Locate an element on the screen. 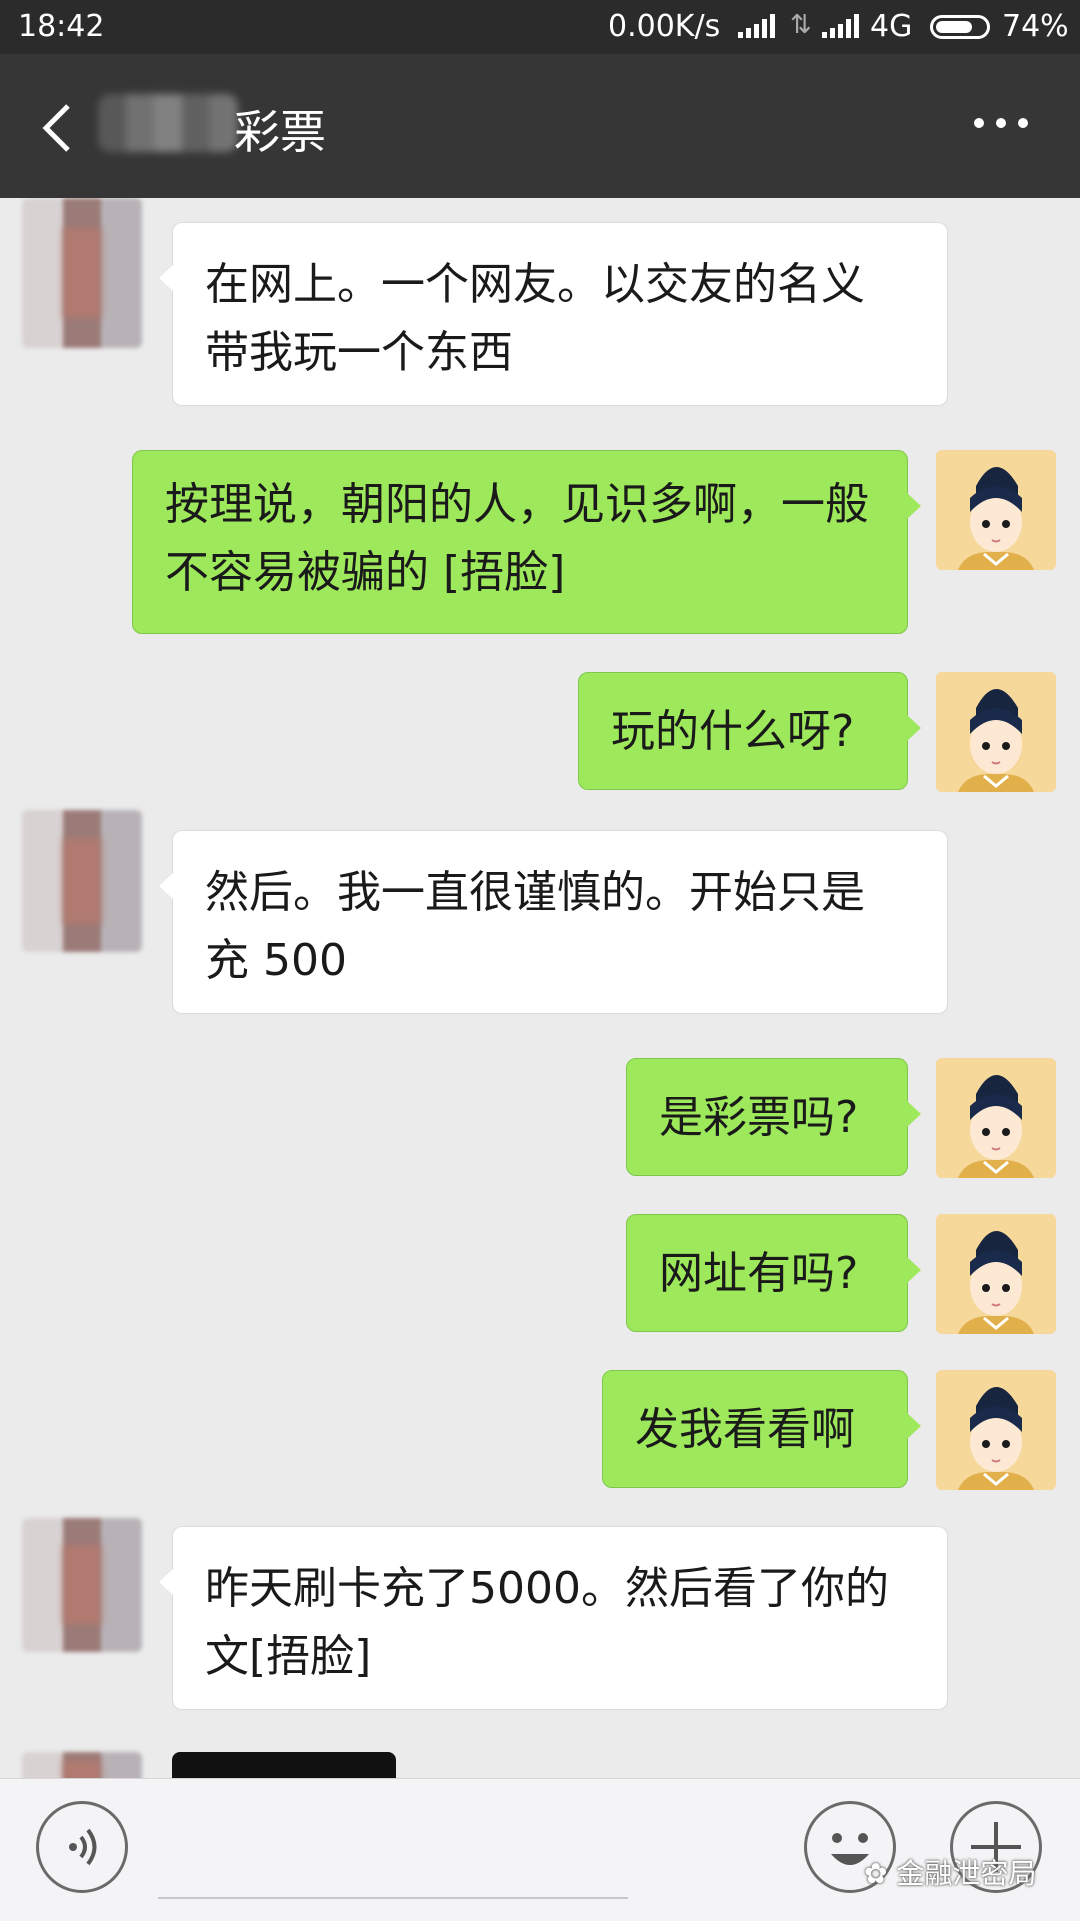 Image resolution: width=1080 pixels, height=1921 pixels. battery-percent: 74% is located at coordinates (1035, 26).